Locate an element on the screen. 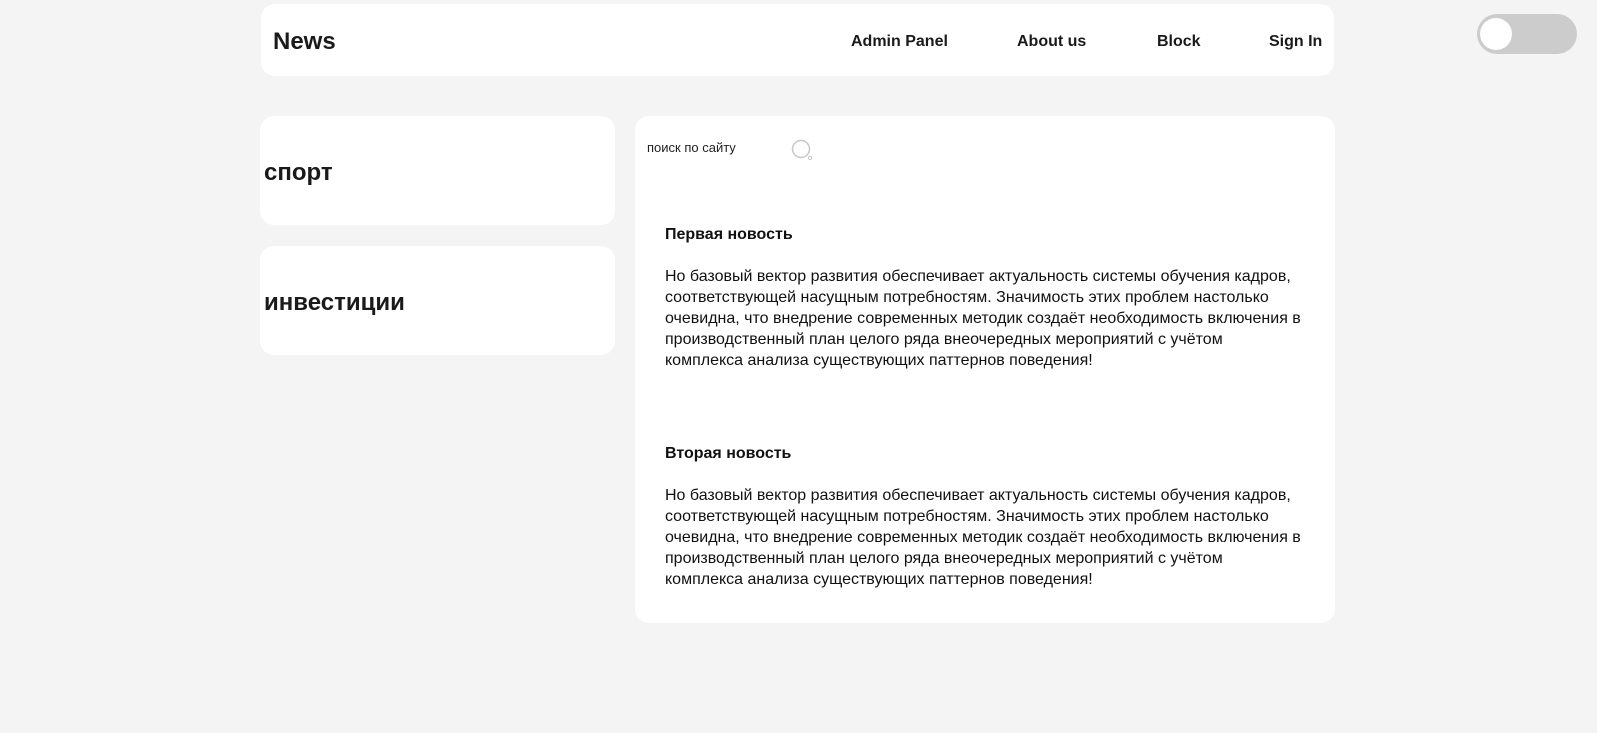 The height and width of the screenshot is (733, 1597). nav-block: Block is located at coordinates (1179, 42).